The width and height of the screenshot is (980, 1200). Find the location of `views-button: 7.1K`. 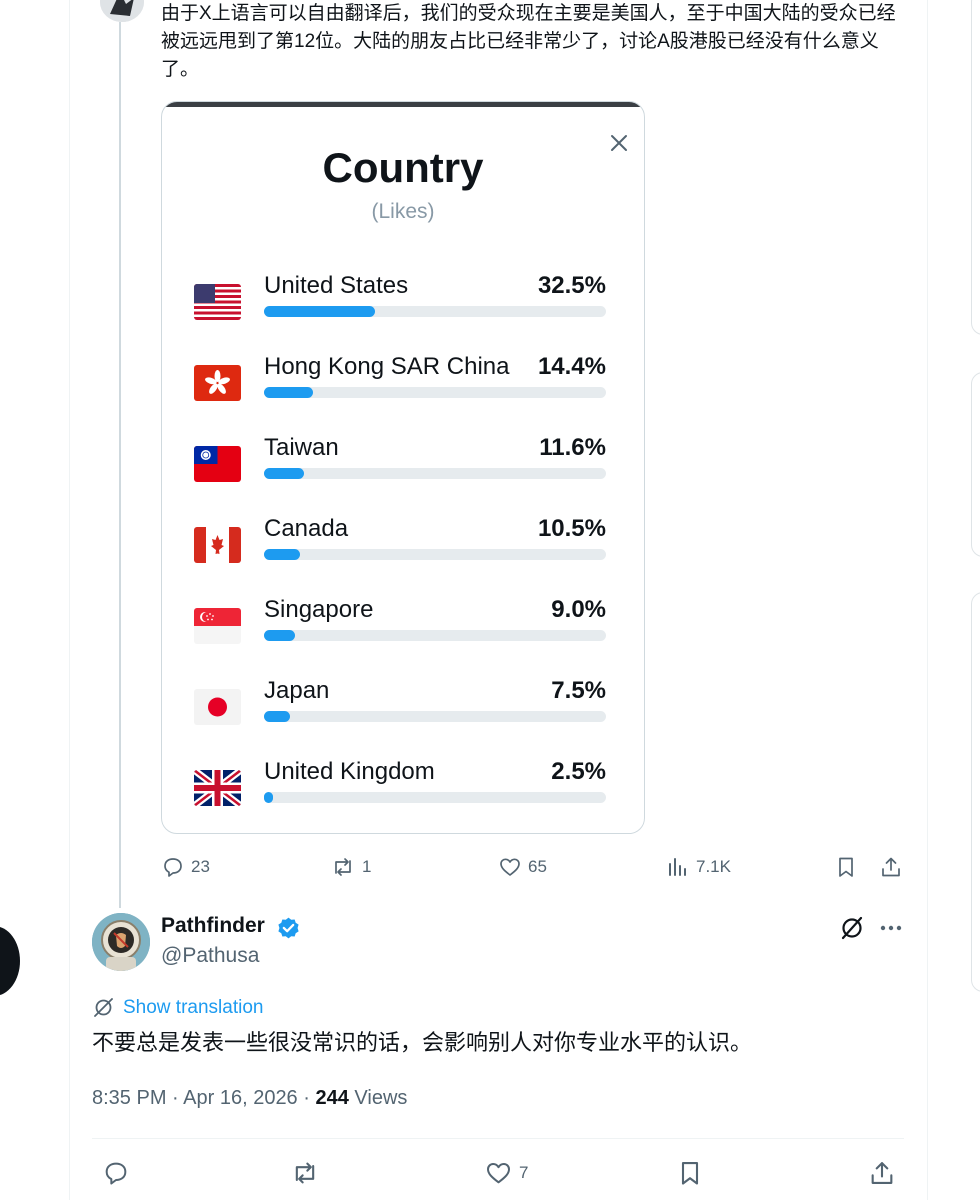

views-button: 7.1K is located at coordinates (698, 867).